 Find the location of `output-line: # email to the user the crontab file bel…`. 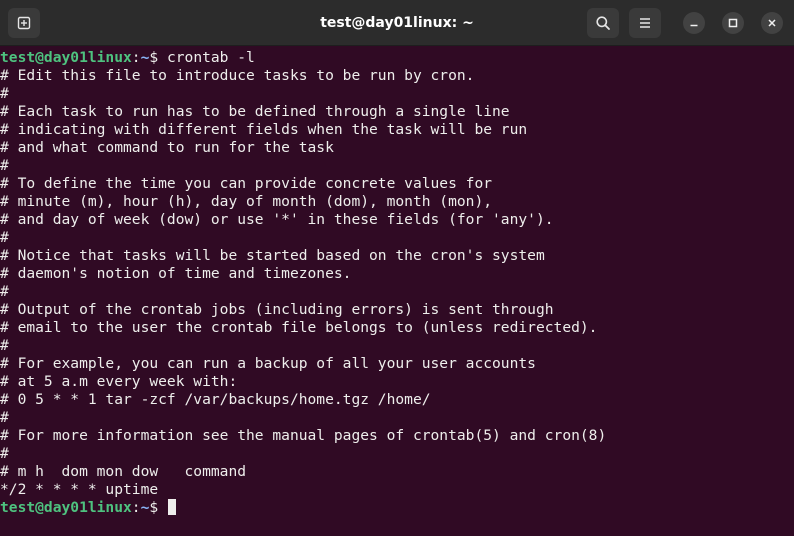

output-line: # email to the user the crontab file bel… is located at coordinates (299, 327).